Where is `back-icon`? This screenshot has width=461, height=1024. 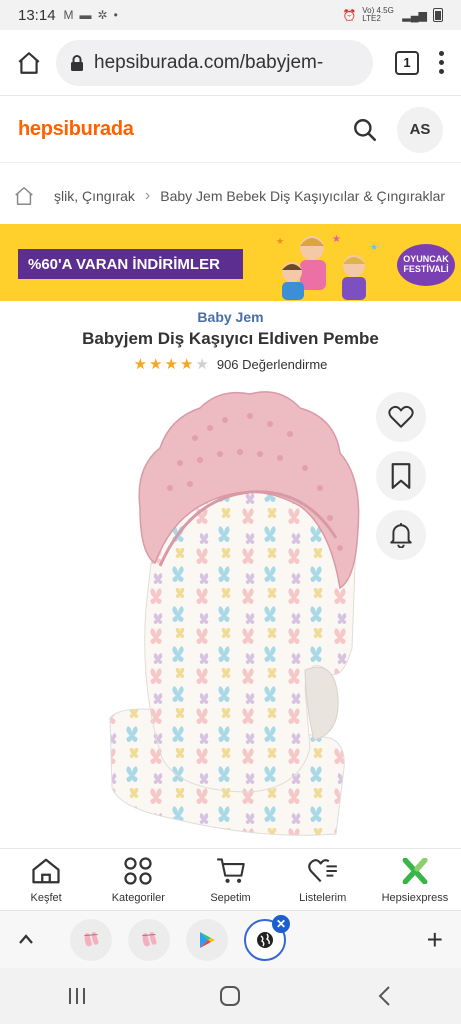
back-icon is located at coordinates (384, 996).